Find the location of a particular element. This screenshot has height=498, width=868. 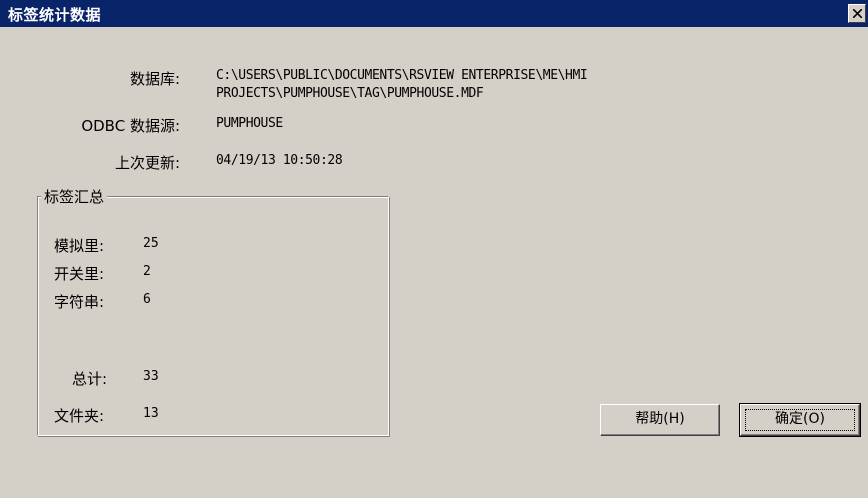

digital-value: 2 is located at coordinates (147, 271).